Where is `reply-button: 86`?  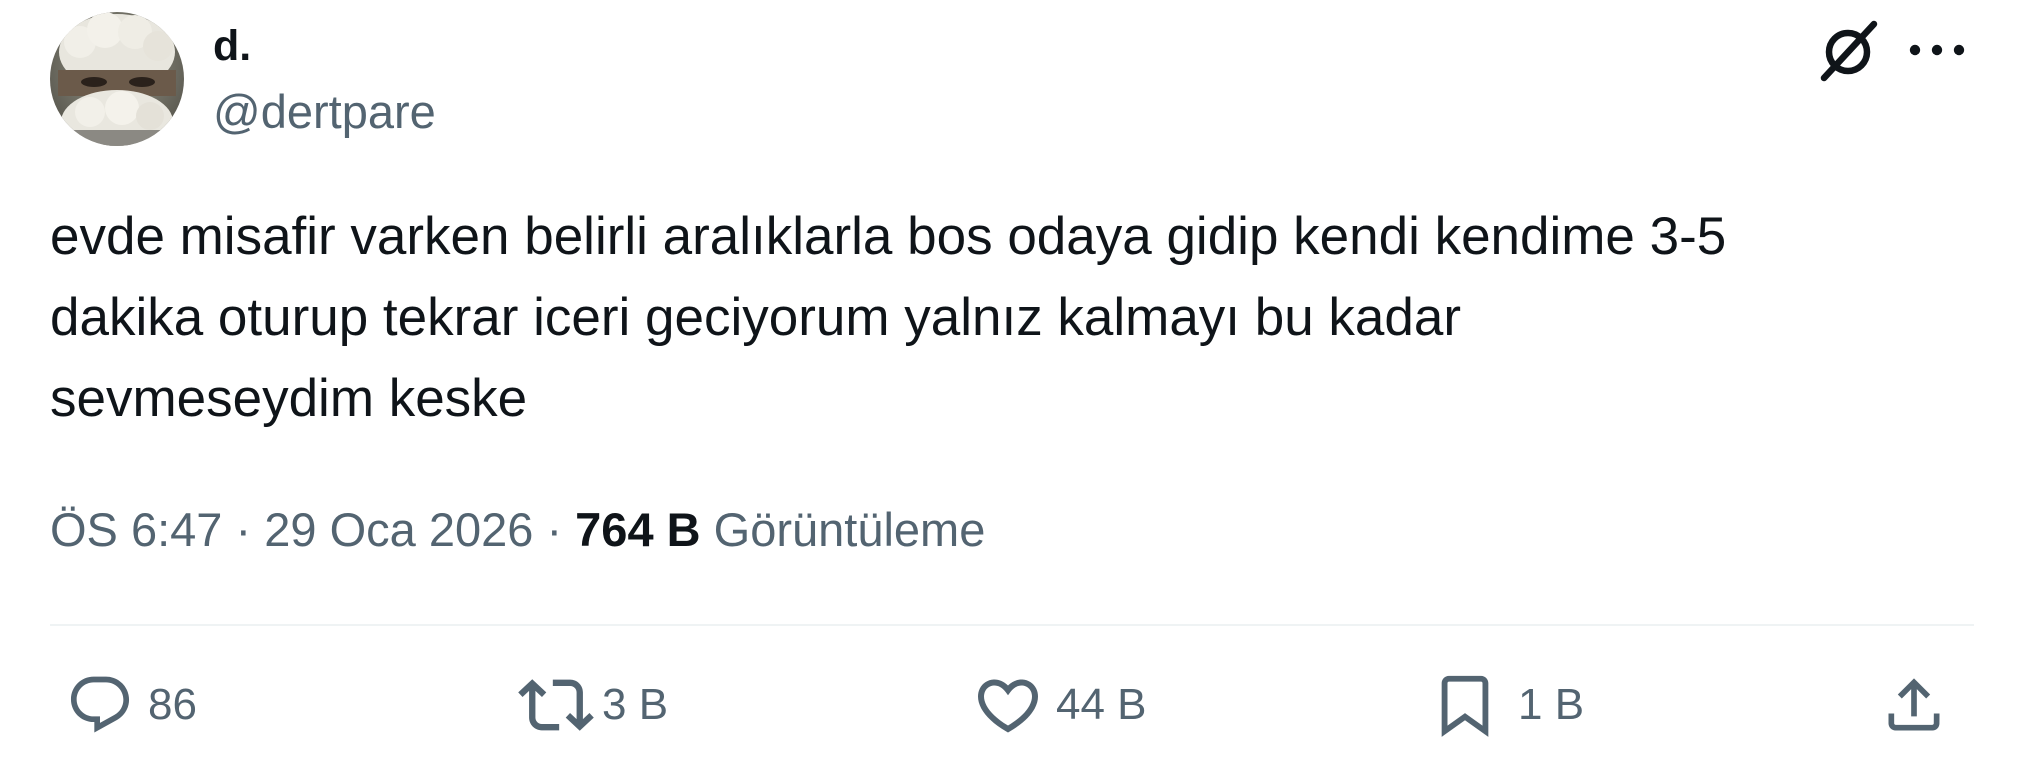 reply-button: 86 is located at coordinates (131, 705).